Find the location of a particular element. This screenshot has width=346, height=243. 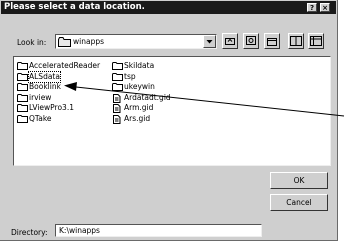

list-item-label: tsp is located at coordinates (130, 76).